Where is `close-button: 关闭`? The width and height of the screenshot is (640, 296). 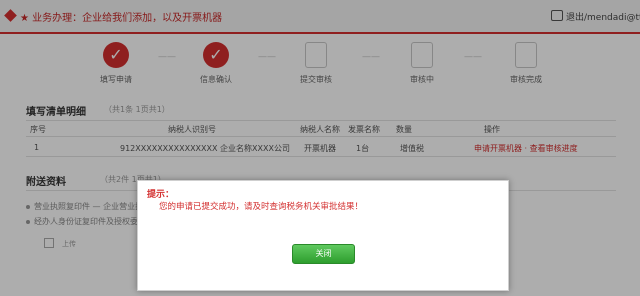 close-button: 关闭 is located at coordinates (323, 254).